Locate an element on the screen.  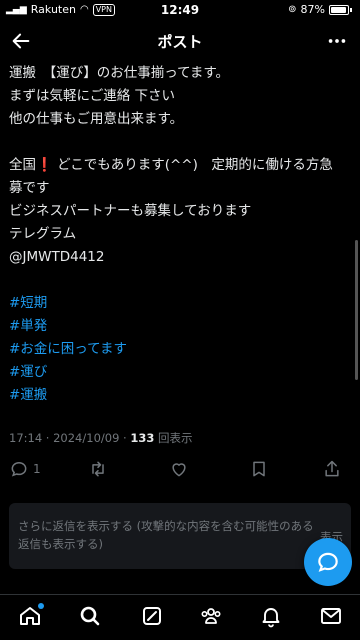
scrollbar-thumb is located at coordinates (356, 310).